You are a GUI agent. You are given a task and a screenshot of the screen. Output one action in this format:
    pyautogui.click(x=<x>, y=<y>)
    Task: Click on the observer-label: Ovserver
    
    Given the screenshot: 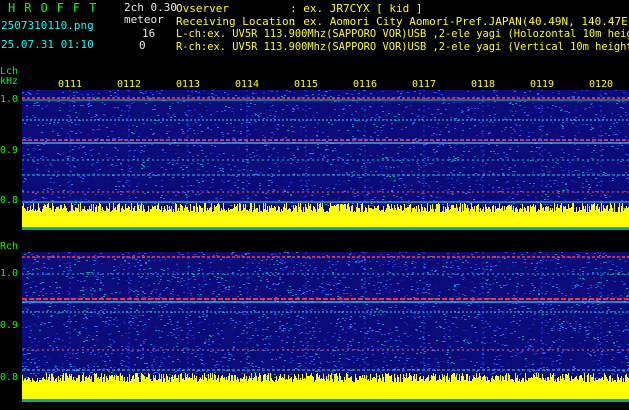 What is the action you would take?
    pyautogui.click(x=202, y=8)
    